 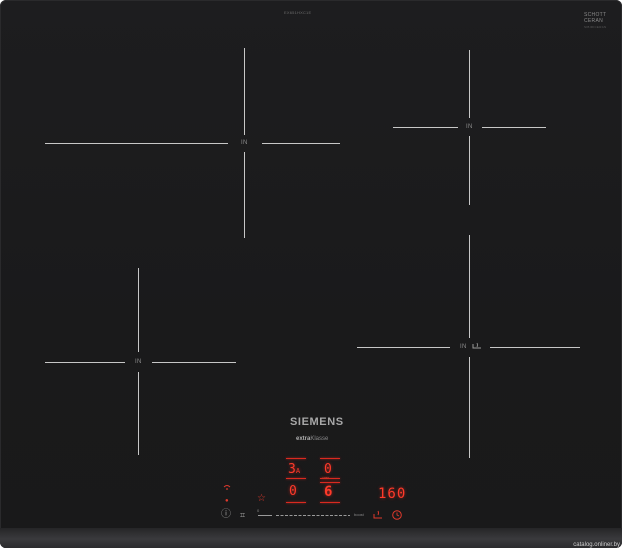 I want to click on sub-brand-rest: Klasse, so click(x=319, y=439).